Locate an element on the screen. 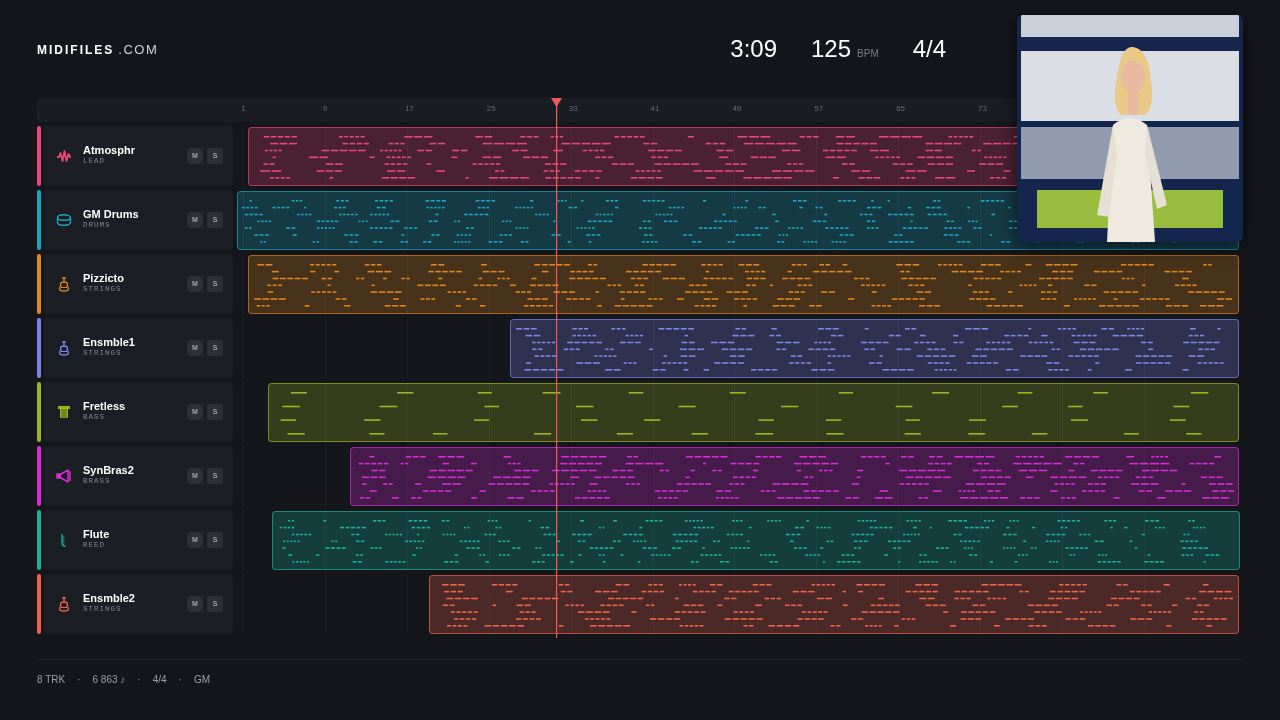 The width and height of the screenshot is (1280, 720). bar-number: 49 is located at coordinates (737, 109).